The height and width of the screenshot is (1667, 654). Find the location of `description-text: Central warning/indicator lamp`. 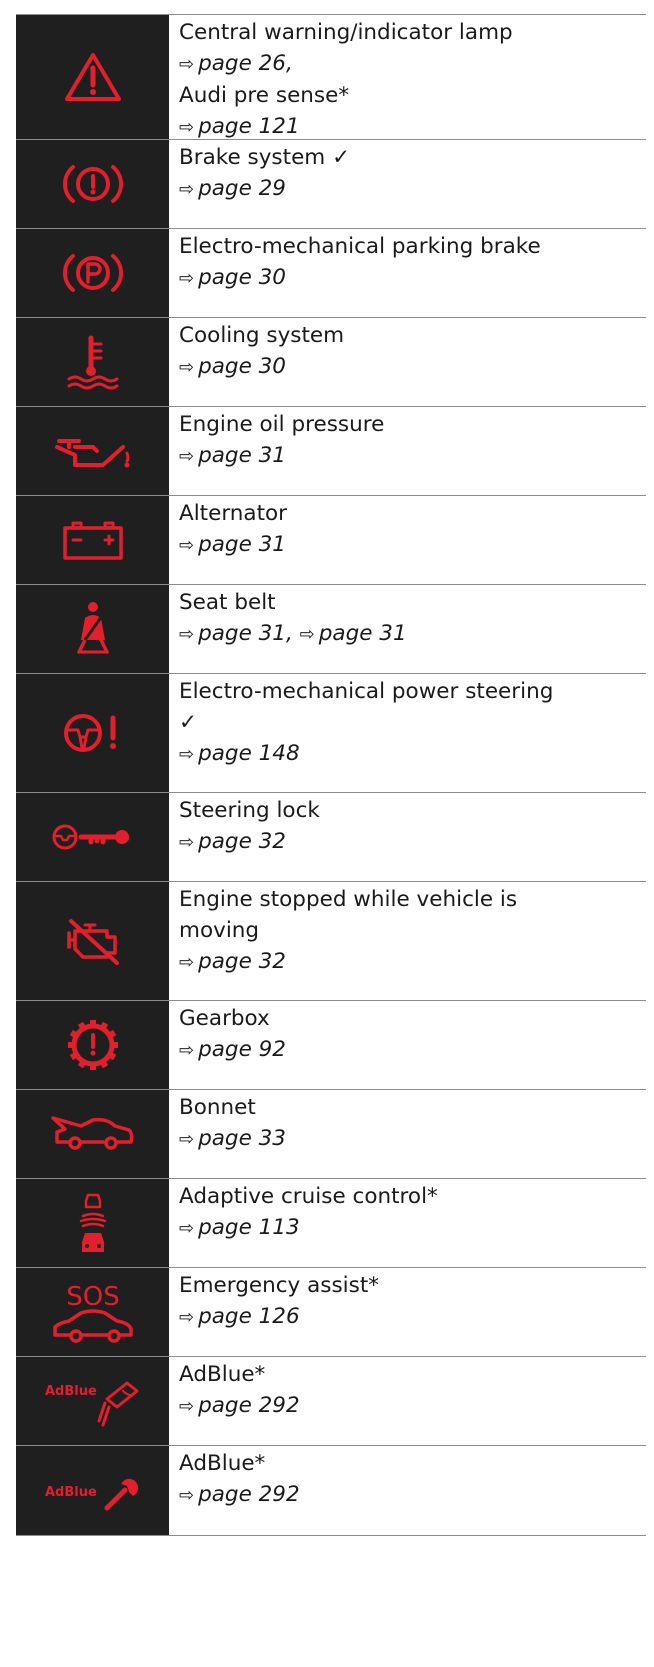

description-text: Central warning/indicator lamp is located at coordinates (346, 32).